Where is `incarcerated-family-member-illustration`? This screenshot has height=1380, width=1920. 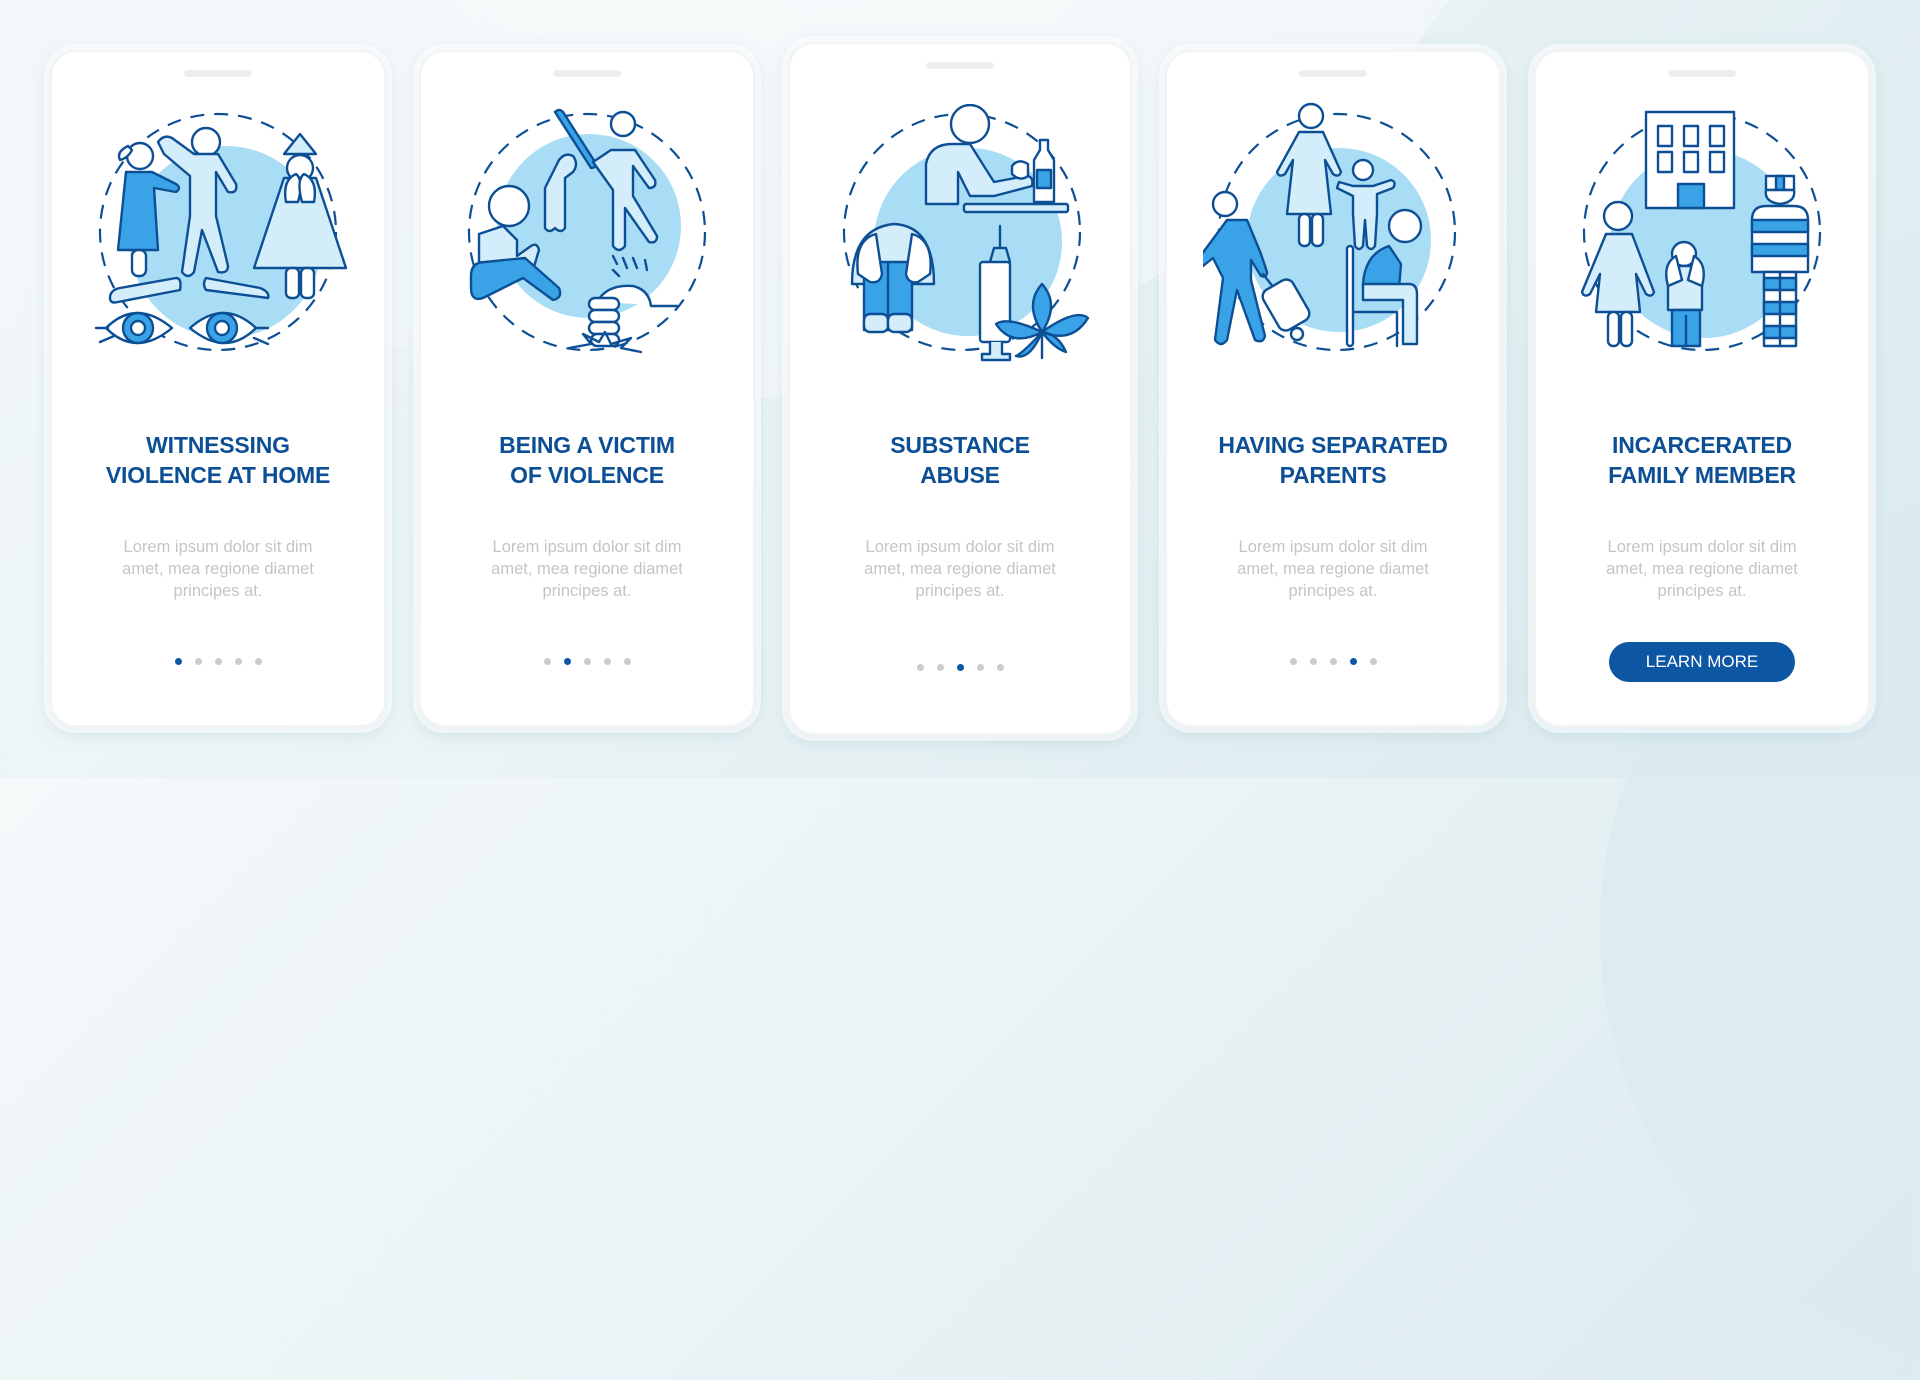 incarcerated-family-member-illustration is located at coordinates (1701, 231).